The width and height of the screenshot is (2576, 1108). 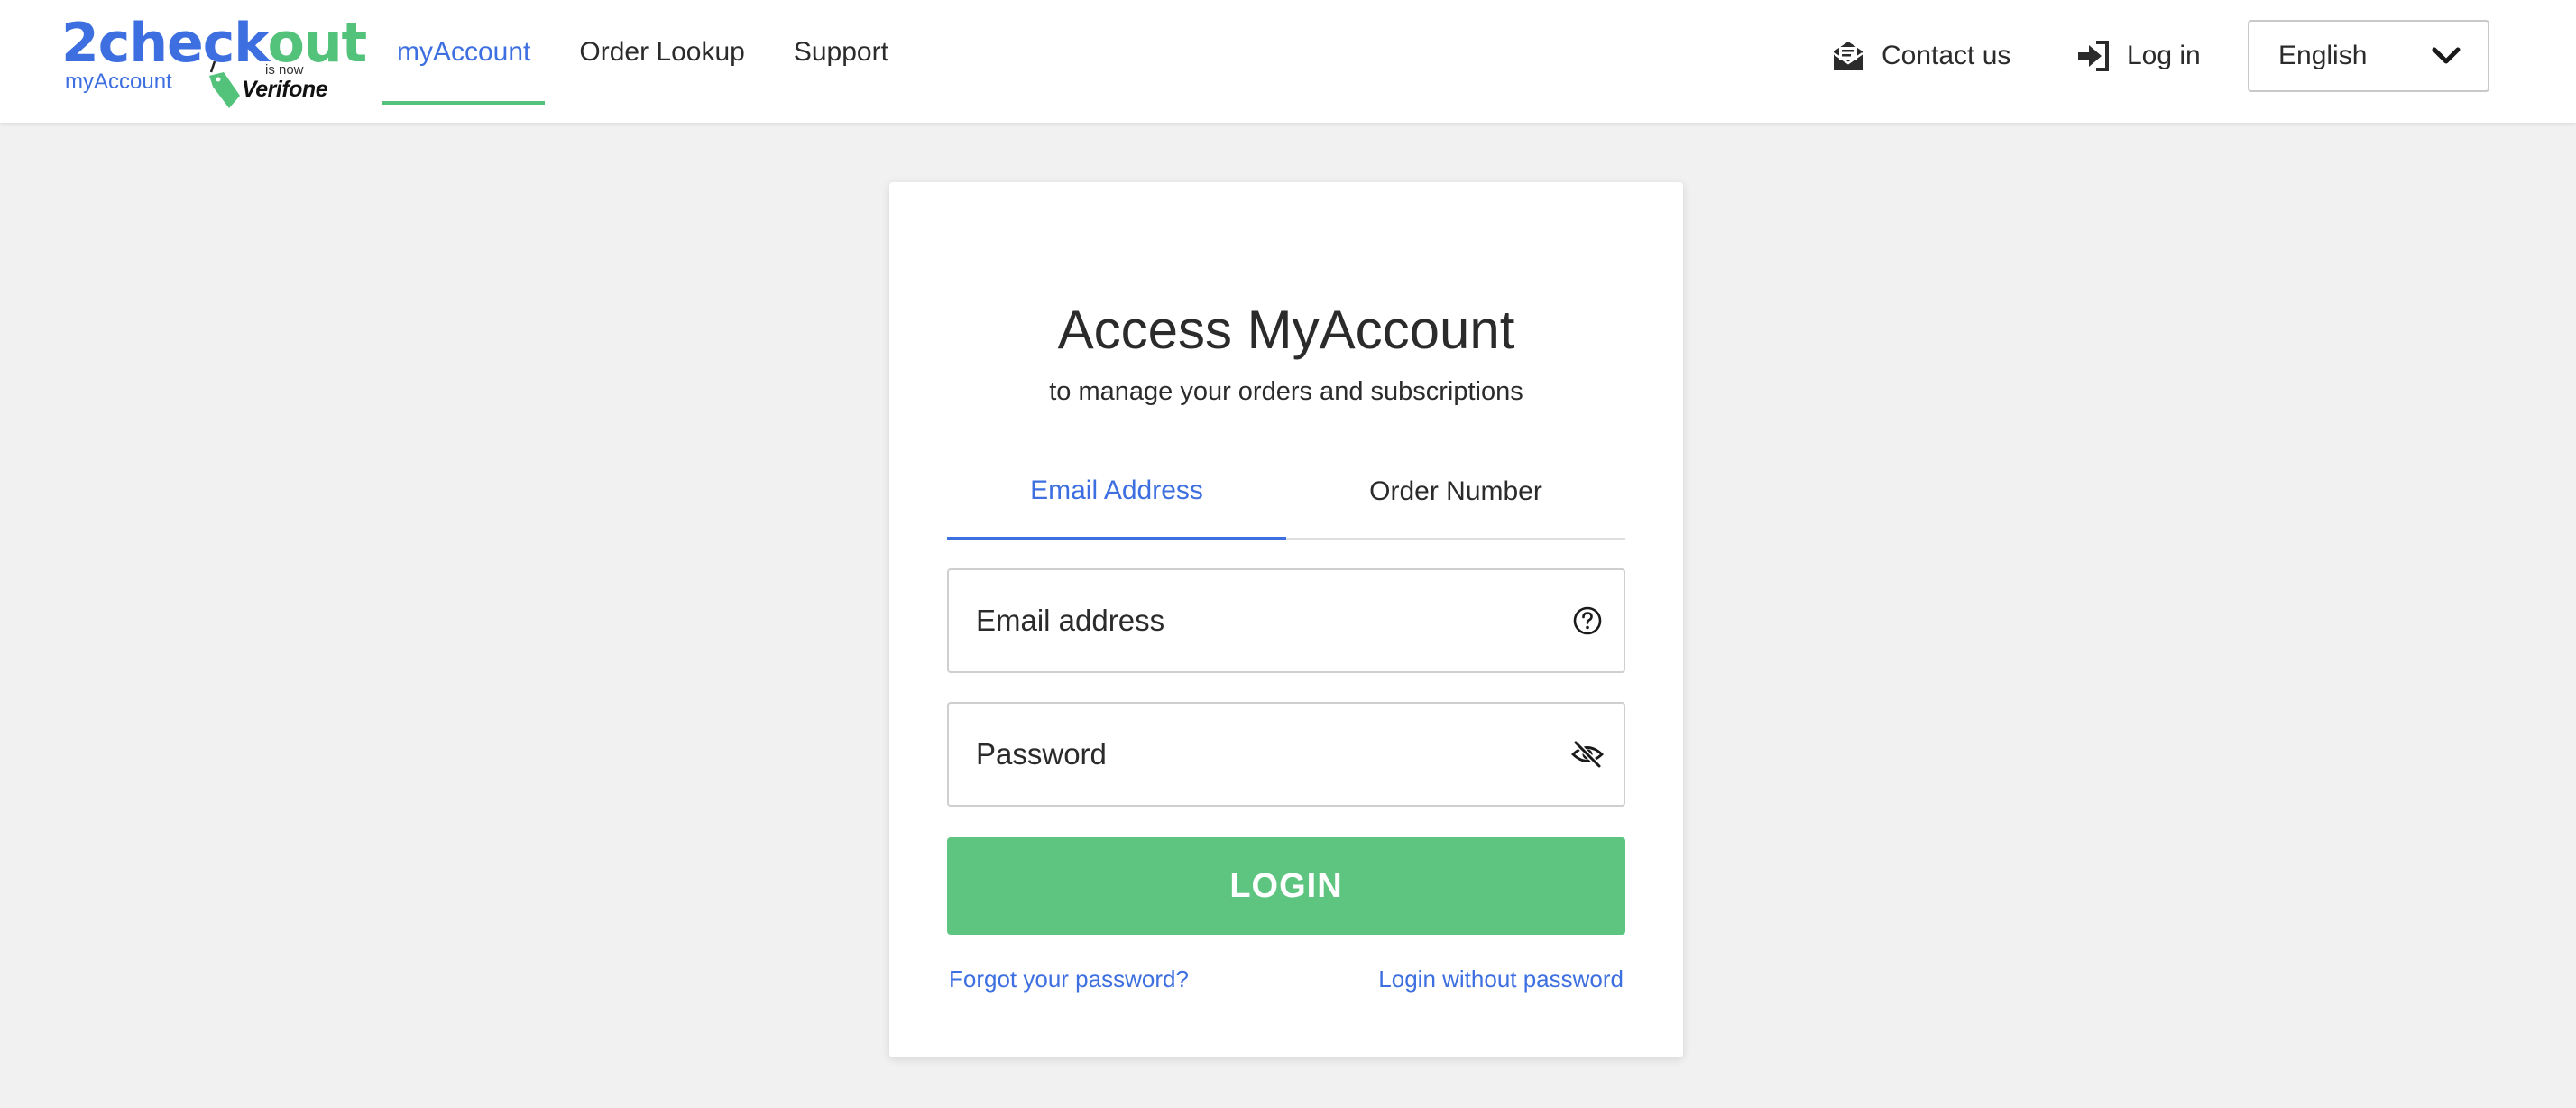 I want to click on log-in-label: Log in, so click(x=2164, y=55).